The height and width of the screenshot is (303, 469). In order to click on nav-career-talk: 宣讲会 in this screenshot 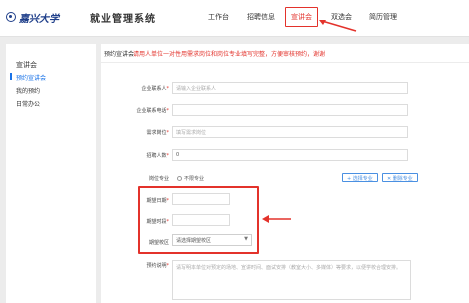, I will do `click(301, 17)`.